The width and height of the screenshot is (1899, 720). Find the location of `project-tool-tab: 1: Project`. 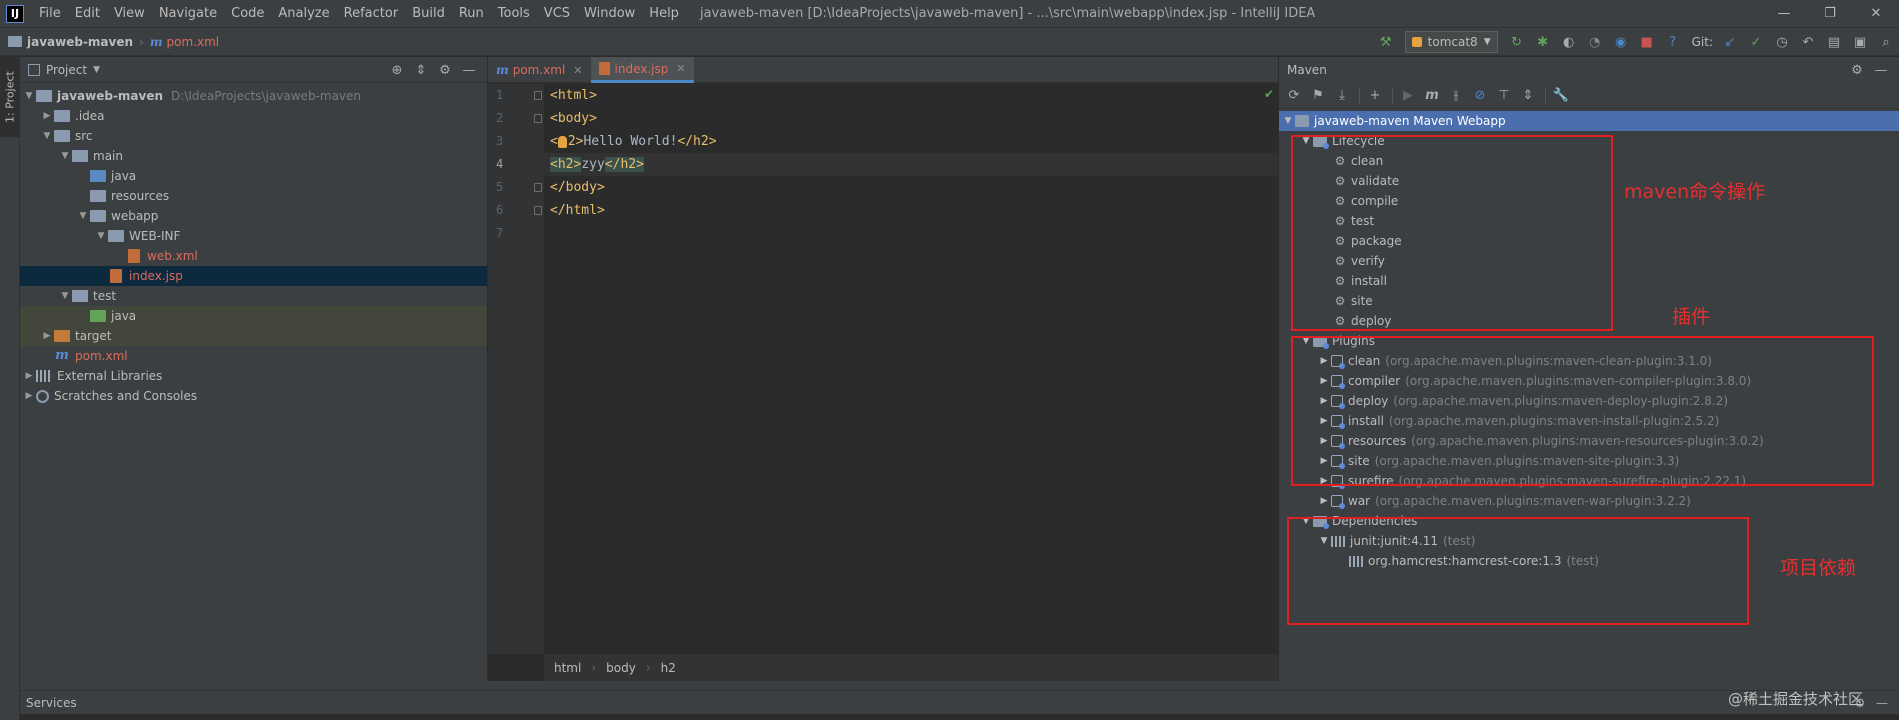

project-tool-tab: 1: Project is located at coordinates (10, 97).